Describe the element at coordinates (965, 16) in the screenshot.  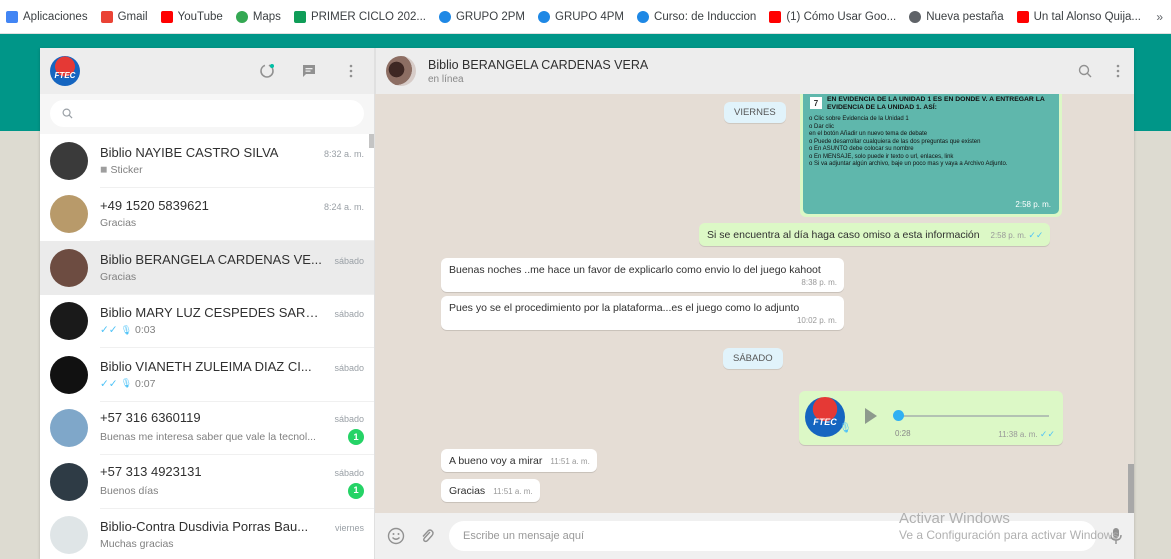
I see `bookmark-label: Nueva pestaña` at that location.